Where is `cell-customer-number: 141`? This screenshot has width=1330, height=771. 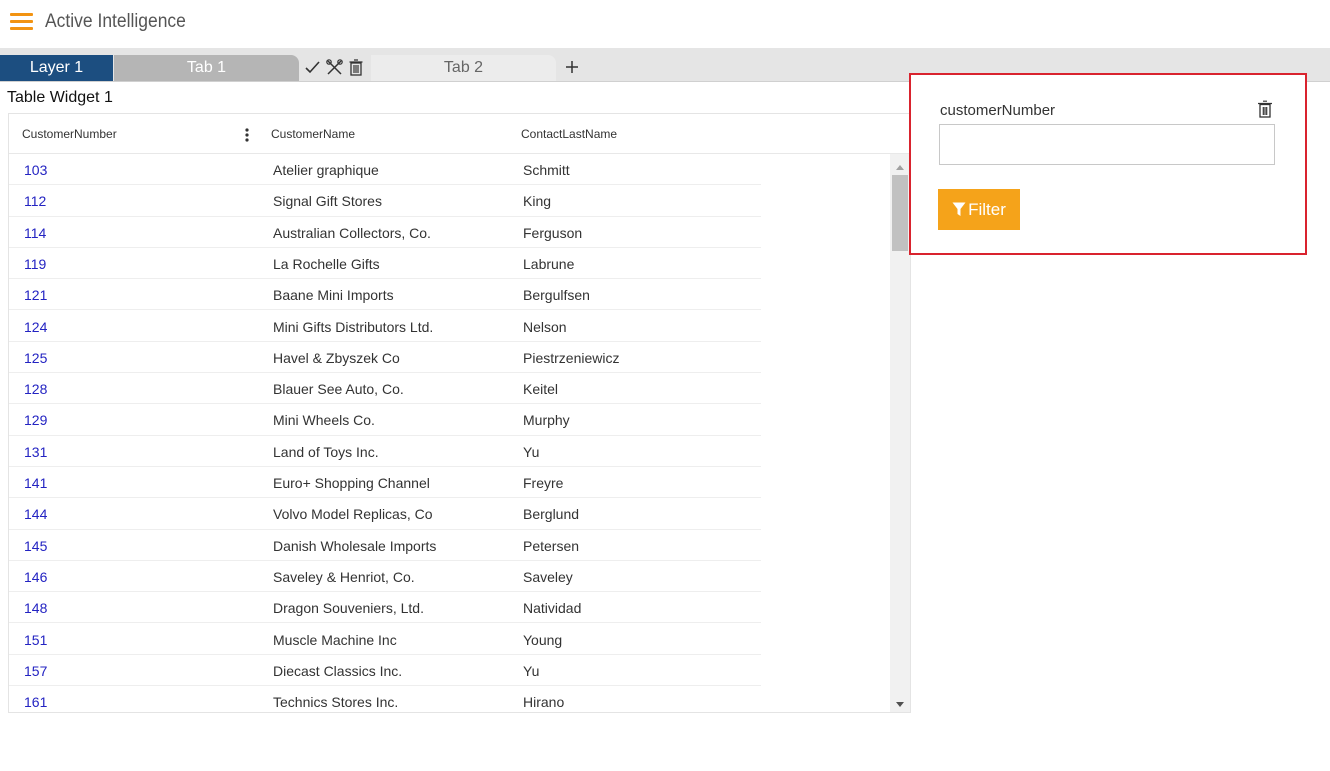
cell-customer-number: 141 is located at coordinates (35, 483).